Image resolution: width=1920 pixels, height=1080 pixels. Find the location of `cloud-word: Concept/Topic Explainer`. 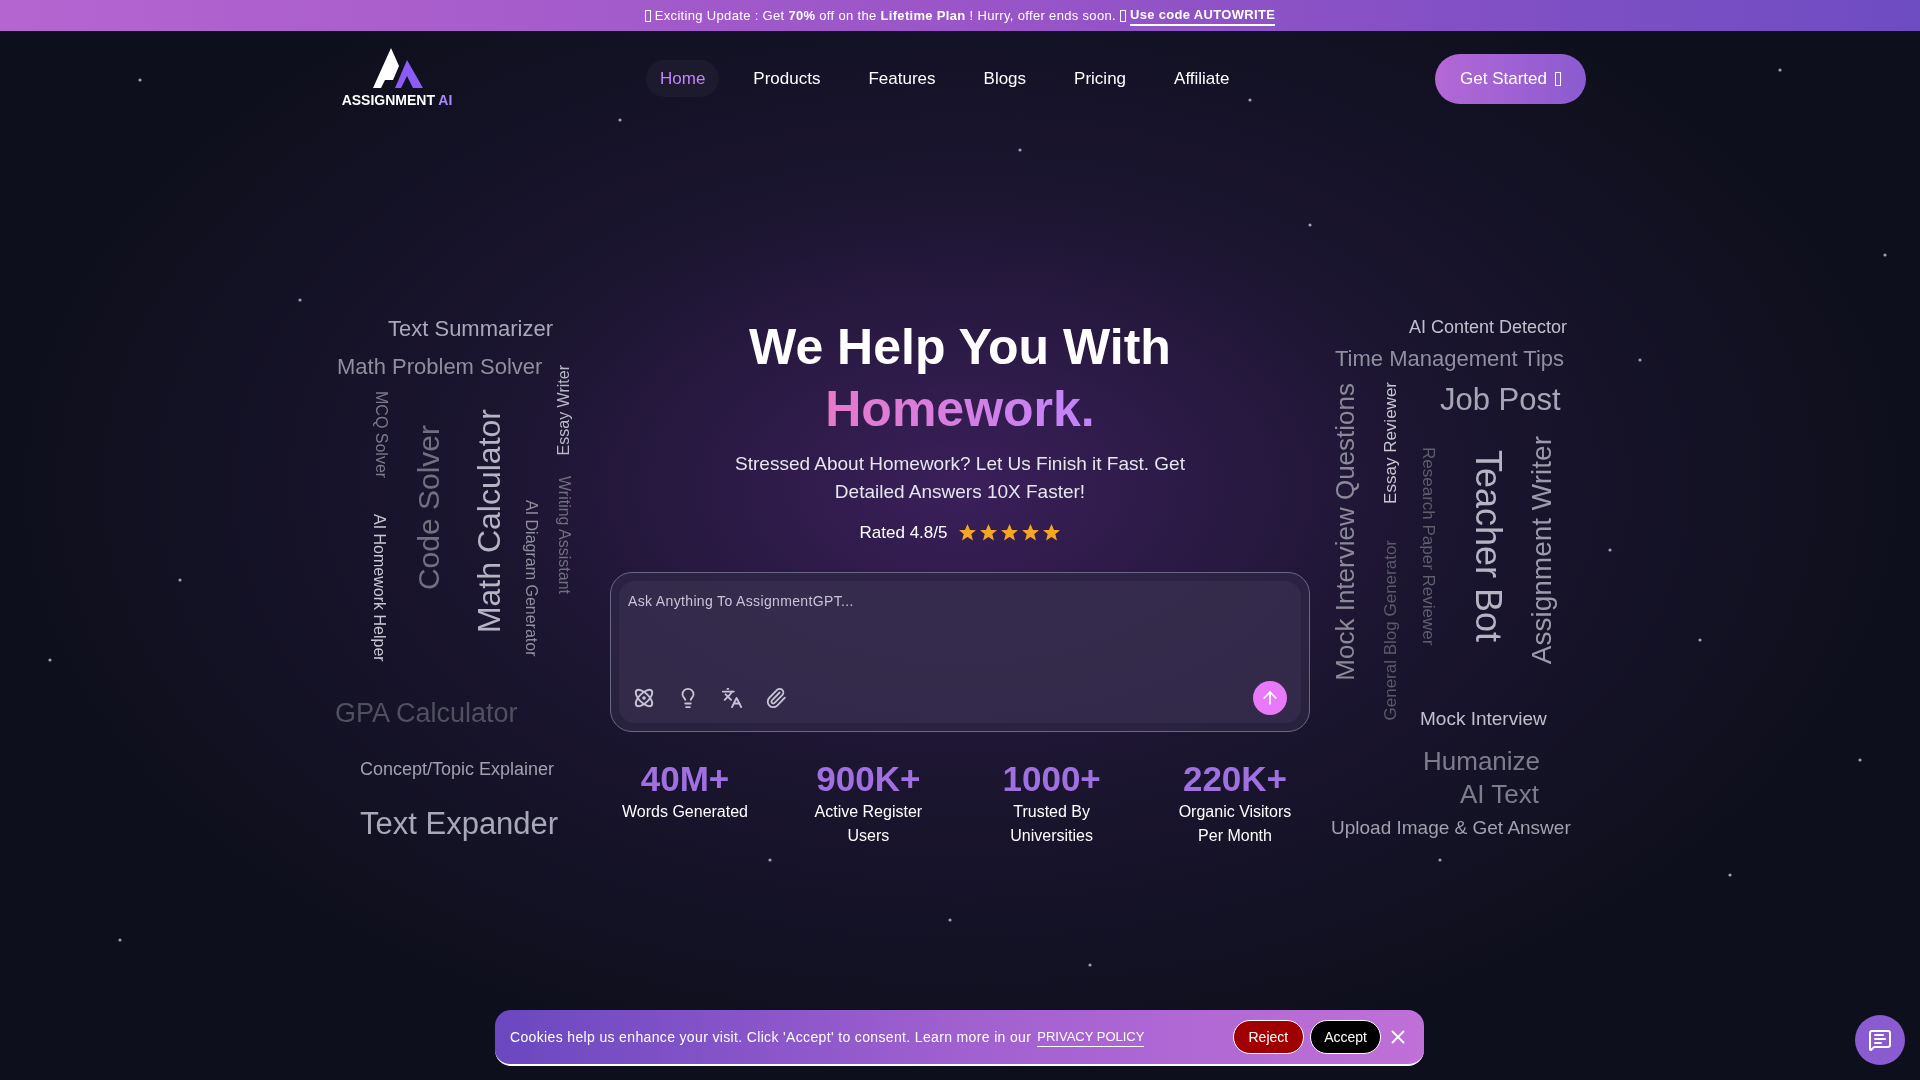

cloud-word: Concept/Topic Explainer is located at coordinates (457, 769).